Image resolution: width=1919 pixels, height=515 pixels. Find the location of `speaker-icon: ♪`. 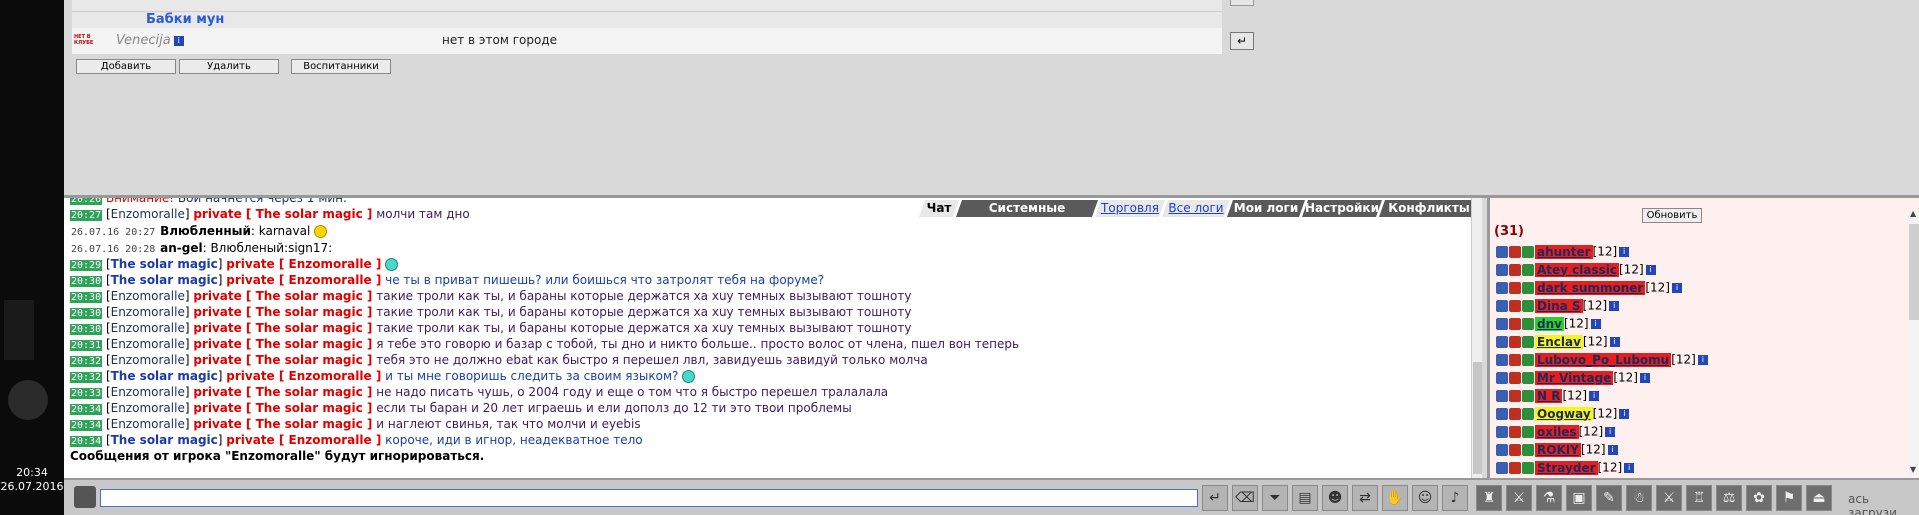

speaker-icon: ♪ is located at coordinates (1455, 498).